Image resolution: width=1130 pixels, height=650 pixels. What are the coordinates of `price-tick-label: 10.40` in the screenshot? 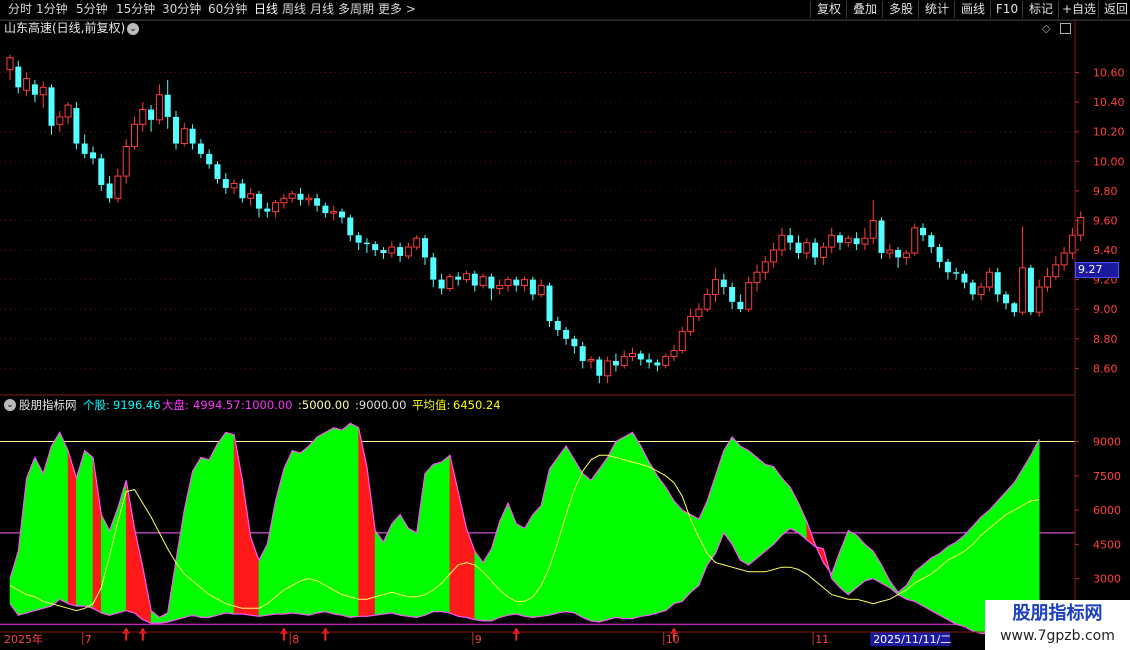 It's located at (1109, 102).